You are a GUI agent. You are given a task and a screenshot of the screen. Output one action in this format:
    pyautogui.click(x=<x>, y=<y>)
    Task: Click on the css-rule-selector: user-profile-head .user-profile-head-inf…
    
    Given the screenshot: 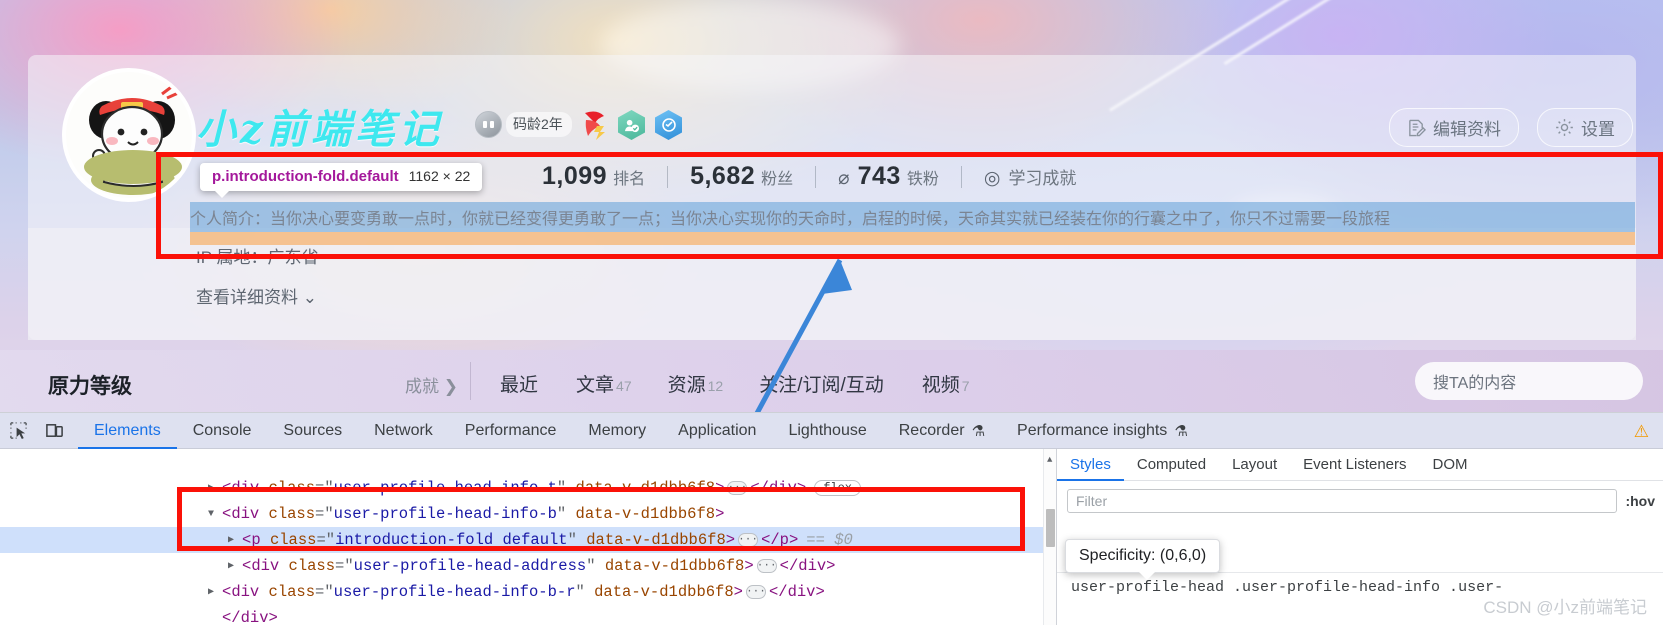 What is the action you would take?
    pyautogui.click(x=1287, y=587)
    